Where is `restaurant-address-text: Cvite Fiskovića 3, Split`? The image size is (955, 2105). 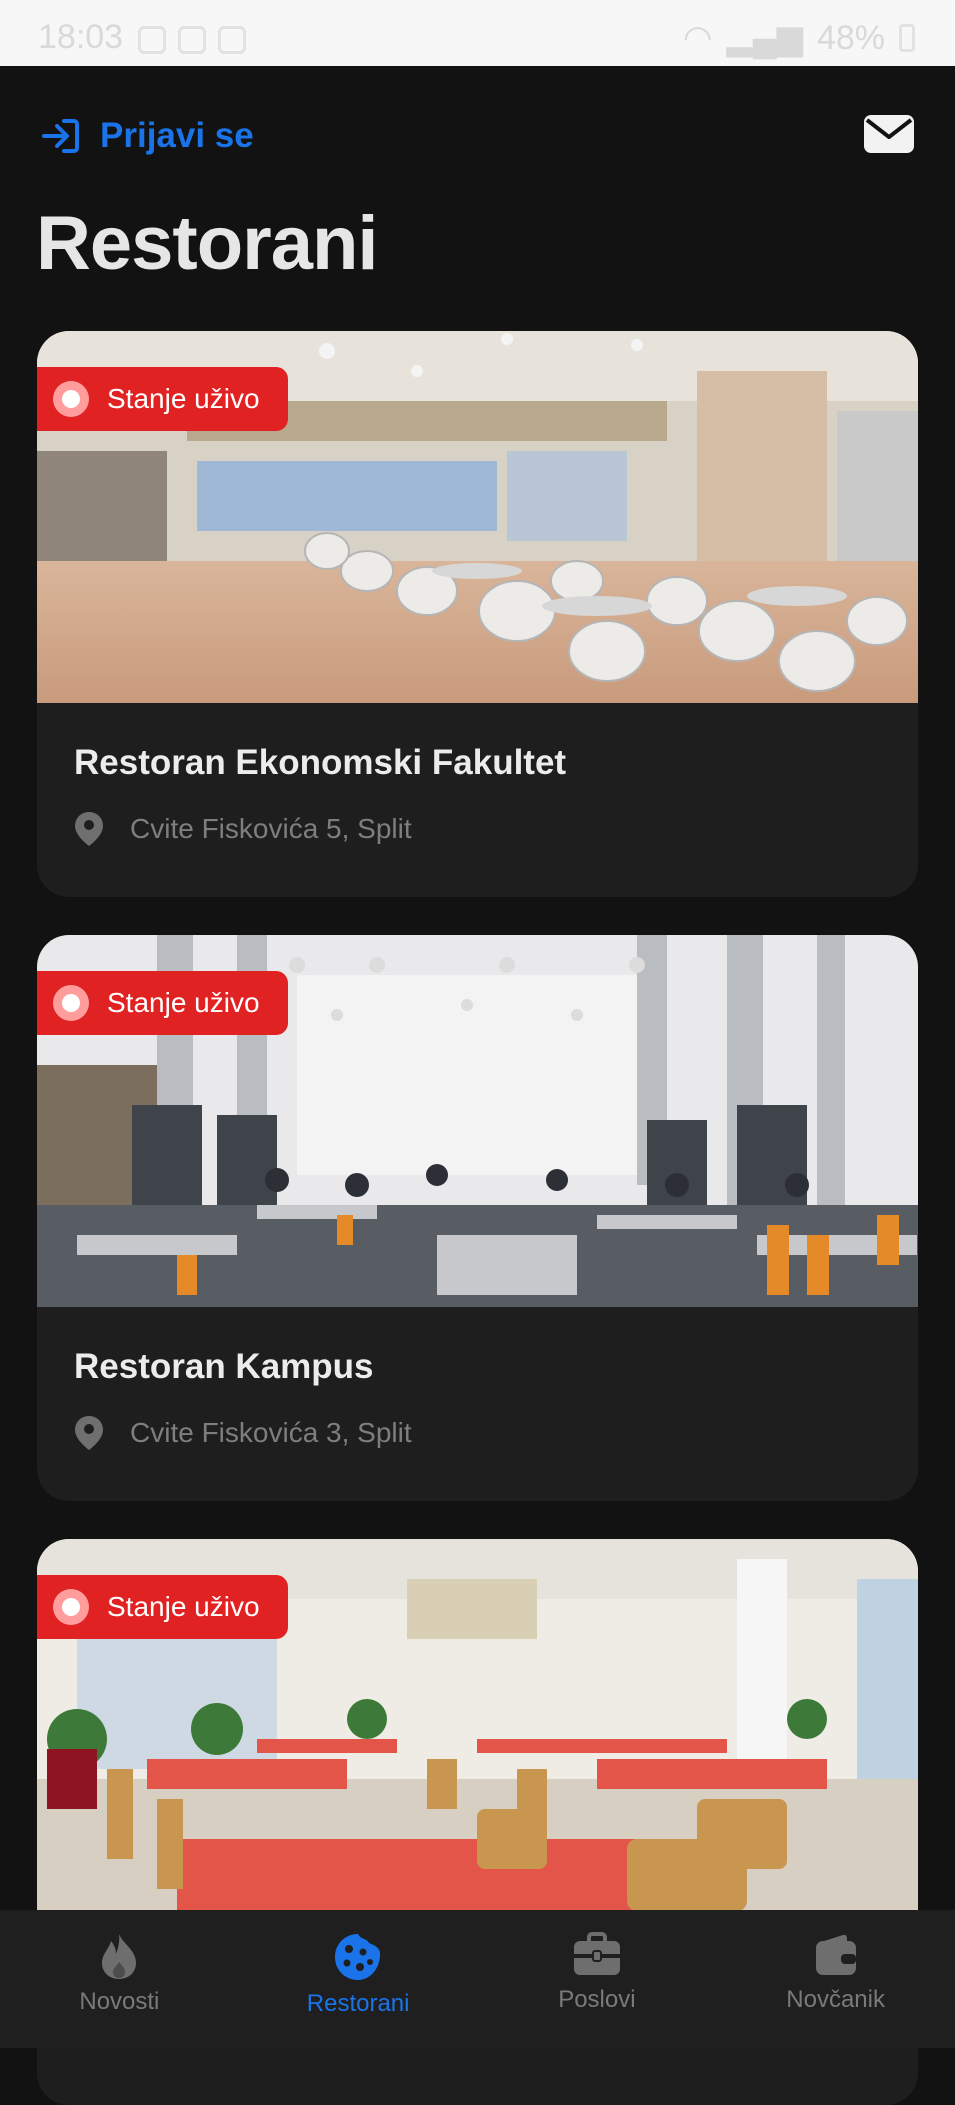
restaurant-address-text: Cvite Fiskovića 3, Split is located at coordinates (271, 1432).